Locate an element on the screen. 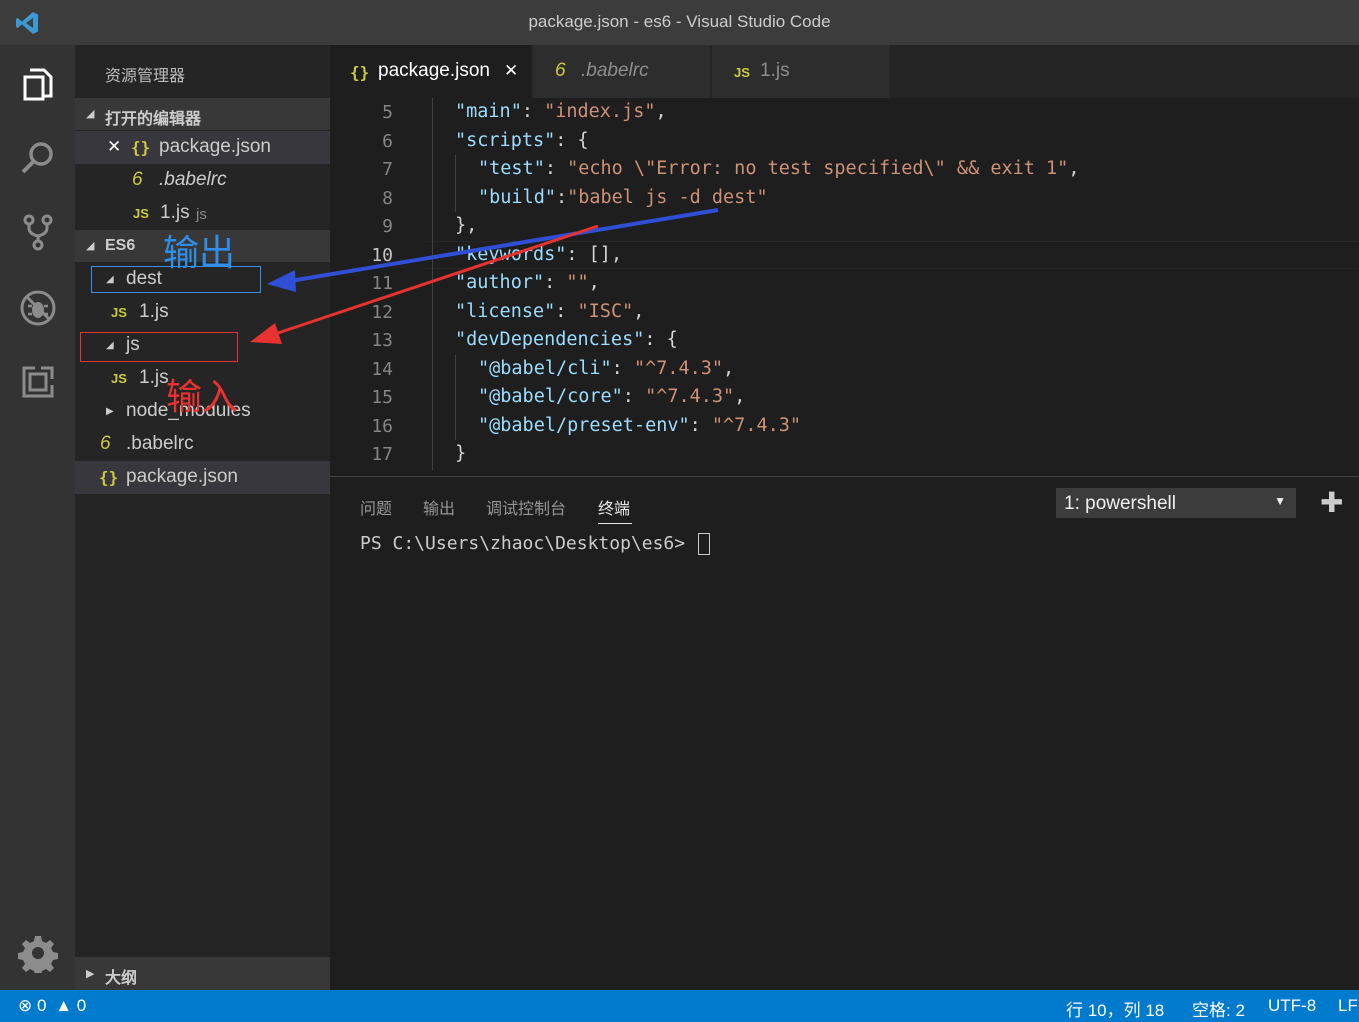 This screenshot has width=1359, height=1022. warning-count: 0 is located at coordinates (81, 1005).